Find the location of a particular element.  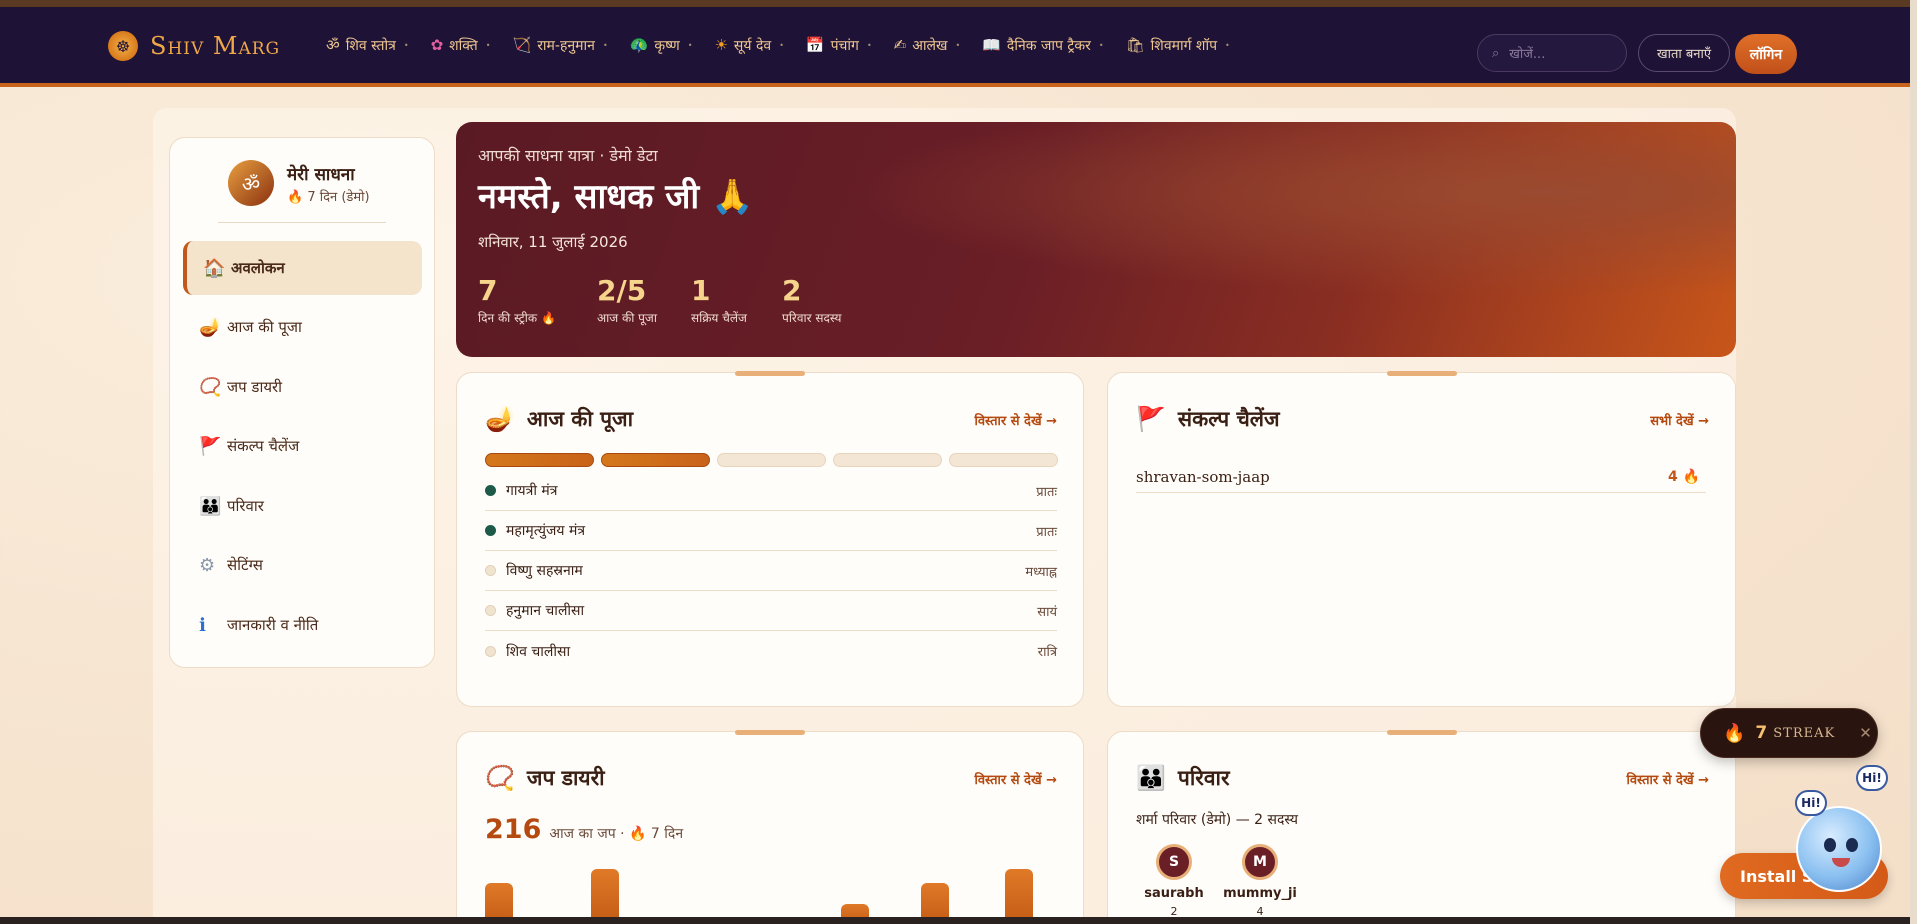

bow-arrow-icon: 🏹 is located at coordinates (522, 45).